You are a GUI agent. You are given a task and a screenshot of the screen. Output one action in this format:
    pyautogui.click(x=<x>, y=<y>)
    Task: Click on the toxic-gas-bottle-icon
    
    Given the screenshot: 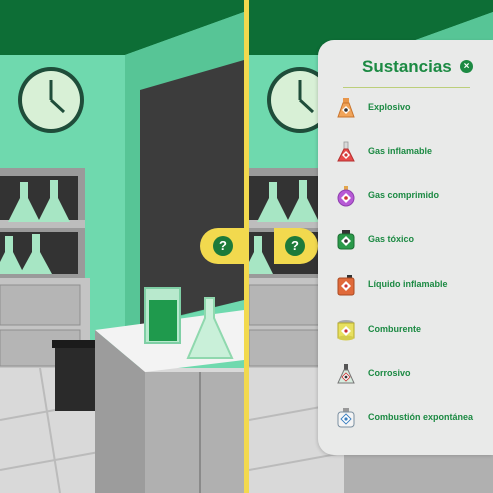 What is the action you would take?
    pyautogui.click(x=346, y=240)
    